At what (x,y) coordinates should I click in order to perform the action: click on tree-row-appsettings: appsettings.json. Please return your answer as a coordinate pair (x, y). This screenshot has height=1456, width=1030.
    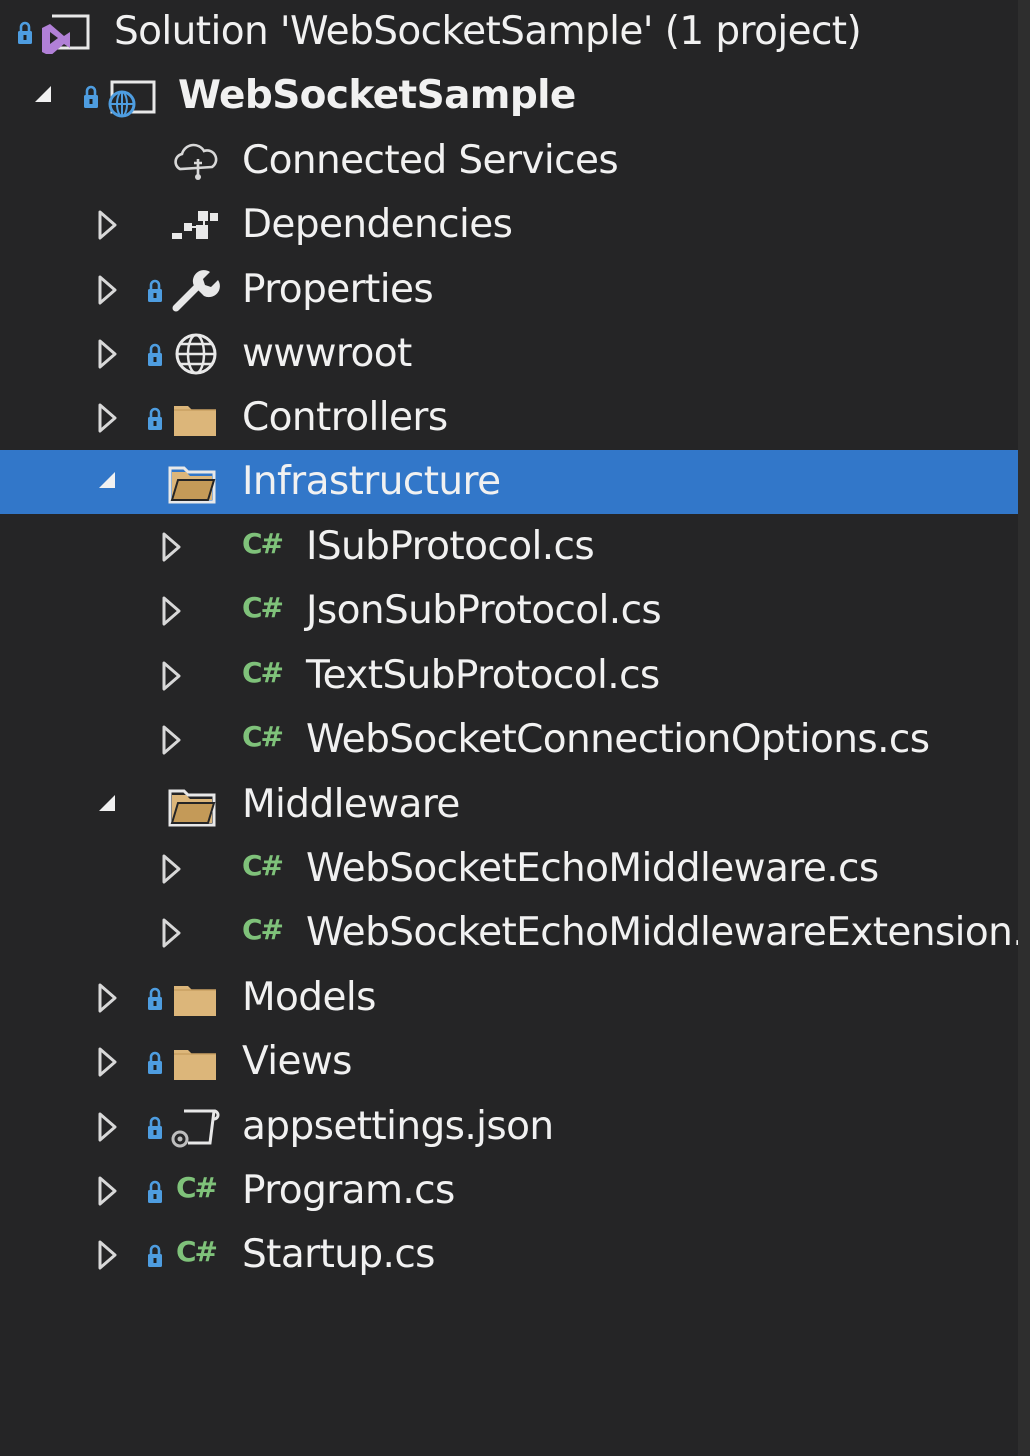
    Looking at the image, I should click on (509, 1127).